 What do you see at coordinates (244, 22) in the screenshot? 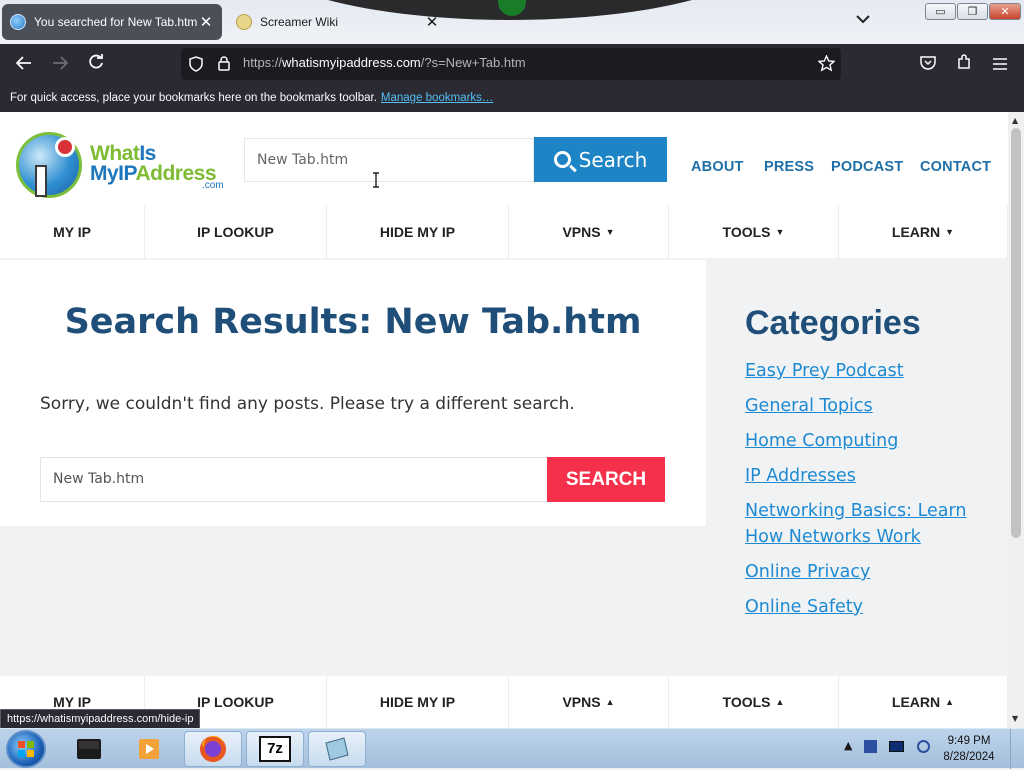
I see `wiki-favicon-icon` at bounding box center [244, 22].